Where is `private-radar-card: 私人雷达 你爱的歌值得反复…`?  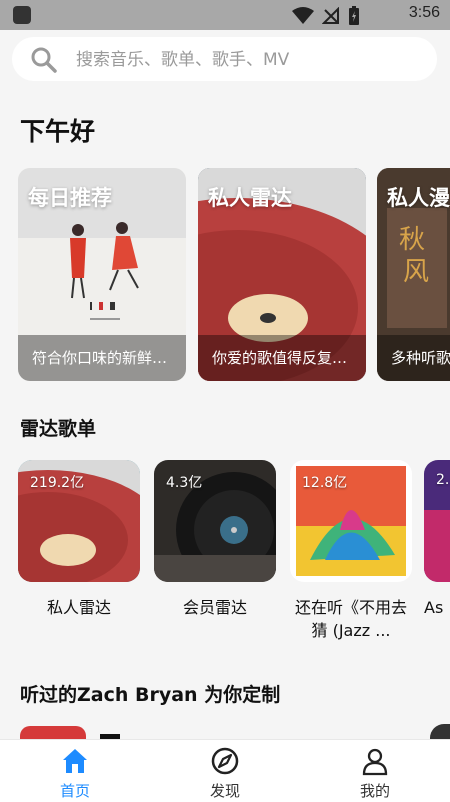 private-radar-card: 私人雷达 你爱的歌值得反复… is located at coordinates (282, 274).